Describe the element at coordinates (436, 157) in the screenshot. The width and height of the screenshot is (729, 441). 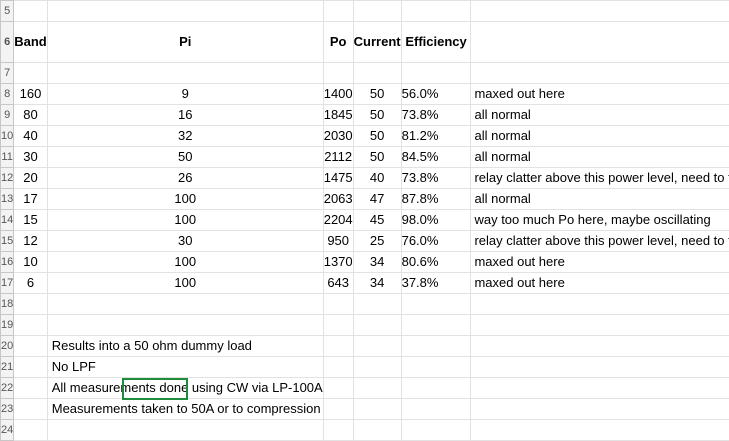
I see `cell-efficiency: 84.5%` at that location.